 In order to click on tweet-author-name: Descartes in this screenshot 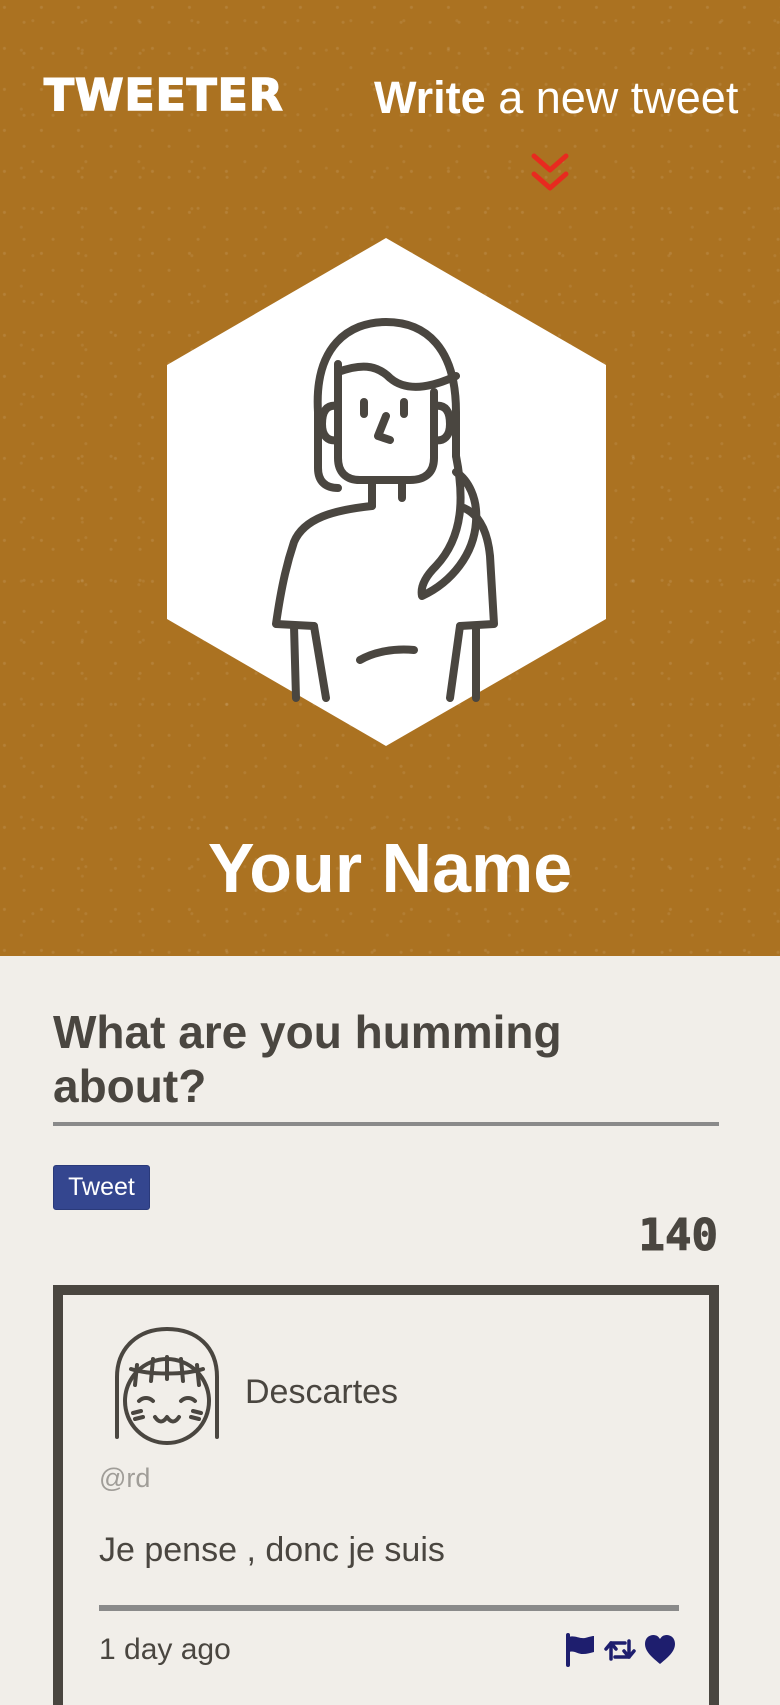, I will do `click(322, 1392)`.